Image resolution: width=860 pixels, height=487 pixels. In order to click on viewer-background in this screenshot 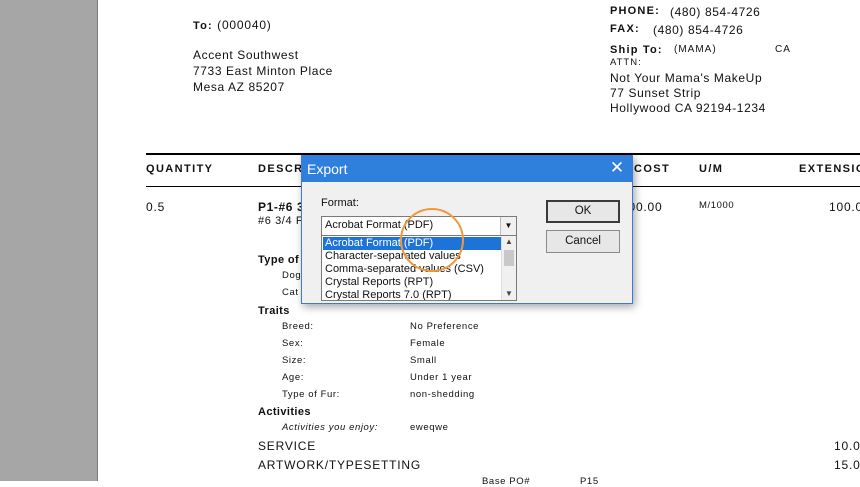, I will do `click(49, 240)`.